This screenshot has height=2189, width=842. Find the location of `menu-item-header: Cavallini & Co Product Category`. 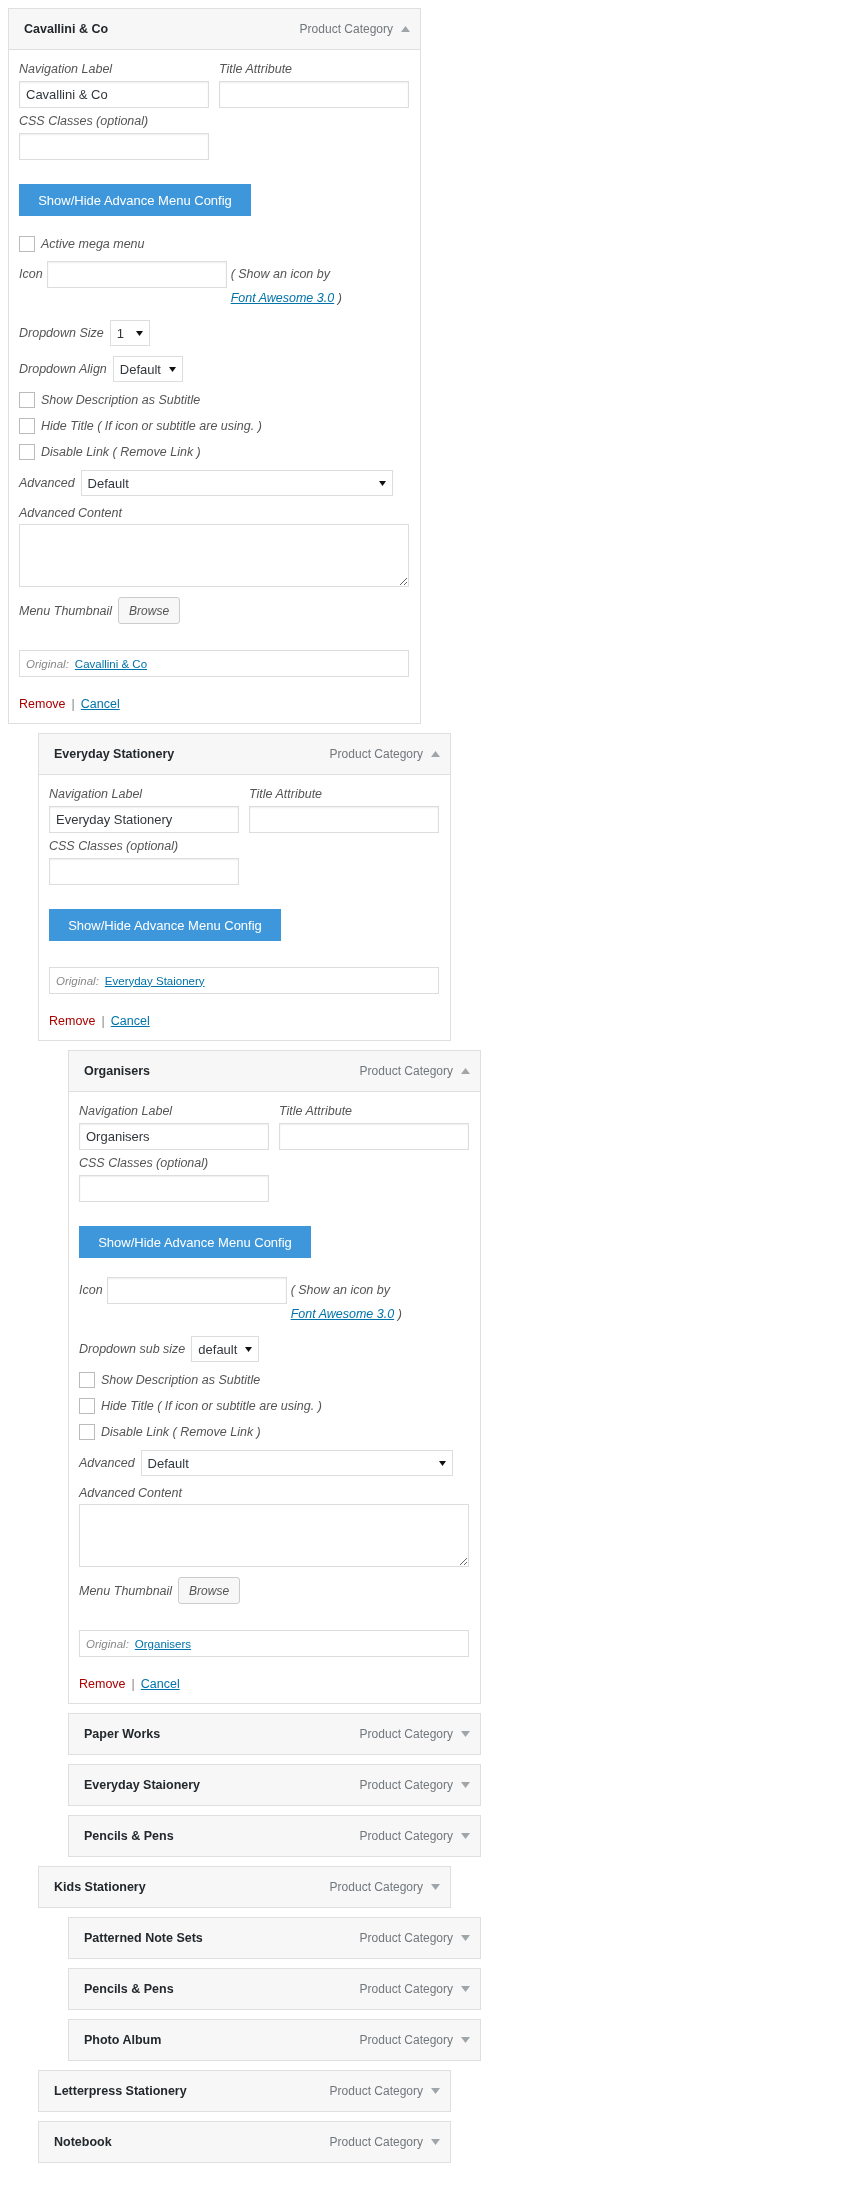

menu-item-header: Cavallini & Co Product Category is located at coordinates (214, 29).